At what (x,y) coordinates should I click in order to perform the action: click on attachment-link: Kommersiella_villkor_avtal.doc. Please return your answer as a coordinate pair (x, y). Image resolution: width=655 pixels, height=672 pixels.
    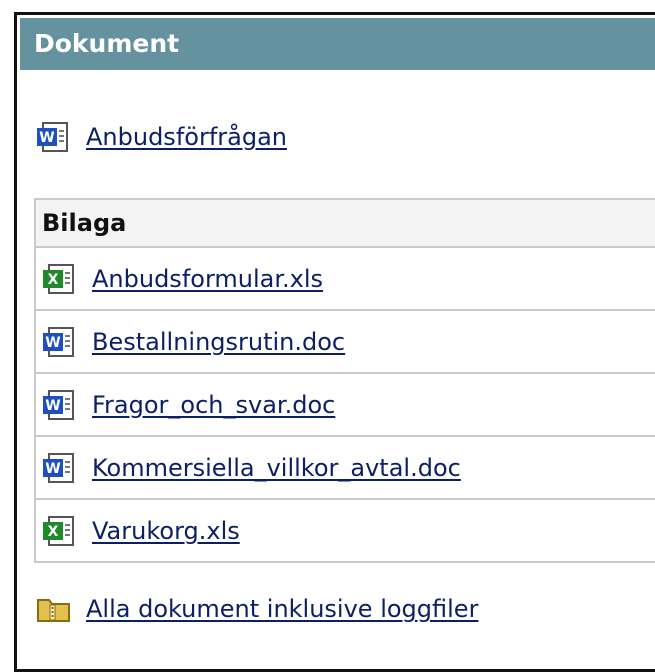
    Looking at the image, I should click on (276, 468).